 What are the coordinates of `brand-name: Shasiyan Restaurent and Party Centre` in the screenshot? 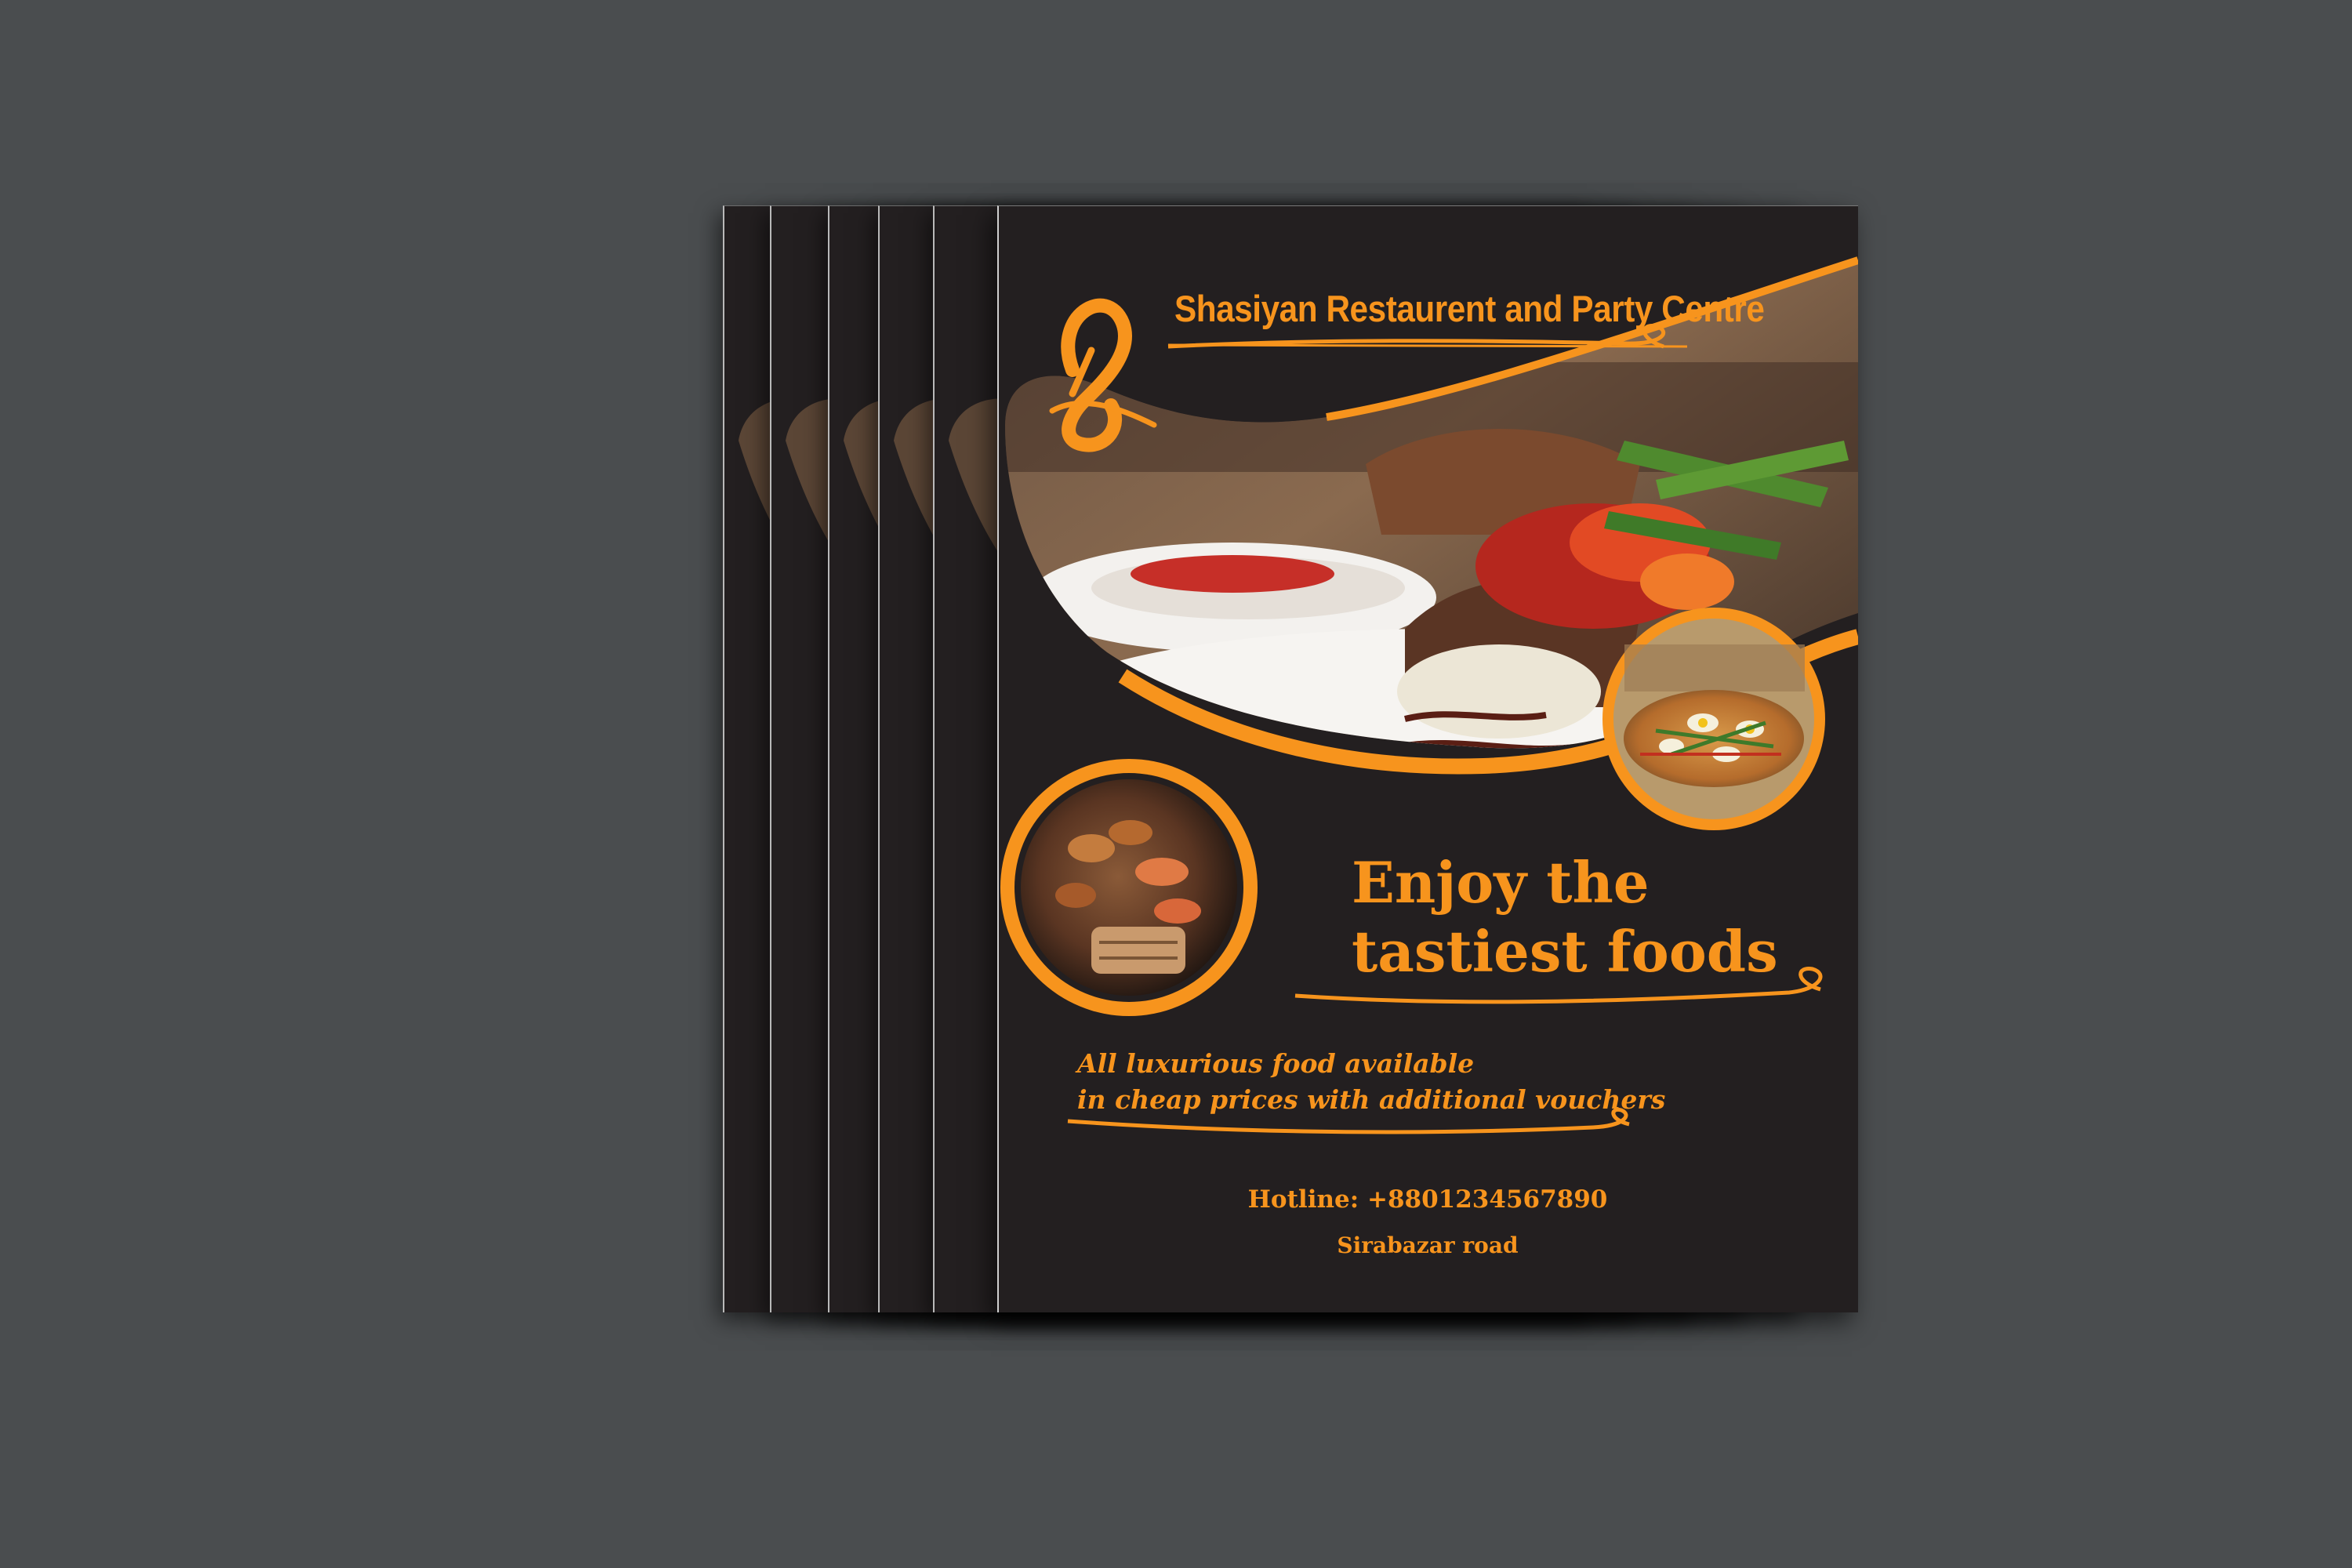 It's located at (1469, 308).